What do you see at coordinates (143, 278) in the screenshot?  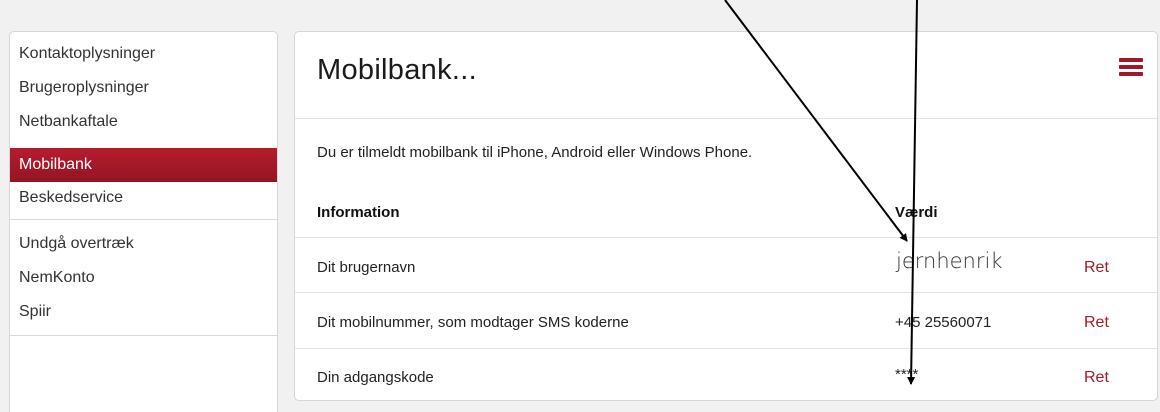 I see `sidebar-item-nemkonto: NemKonto` at bounding box center [143, 278].